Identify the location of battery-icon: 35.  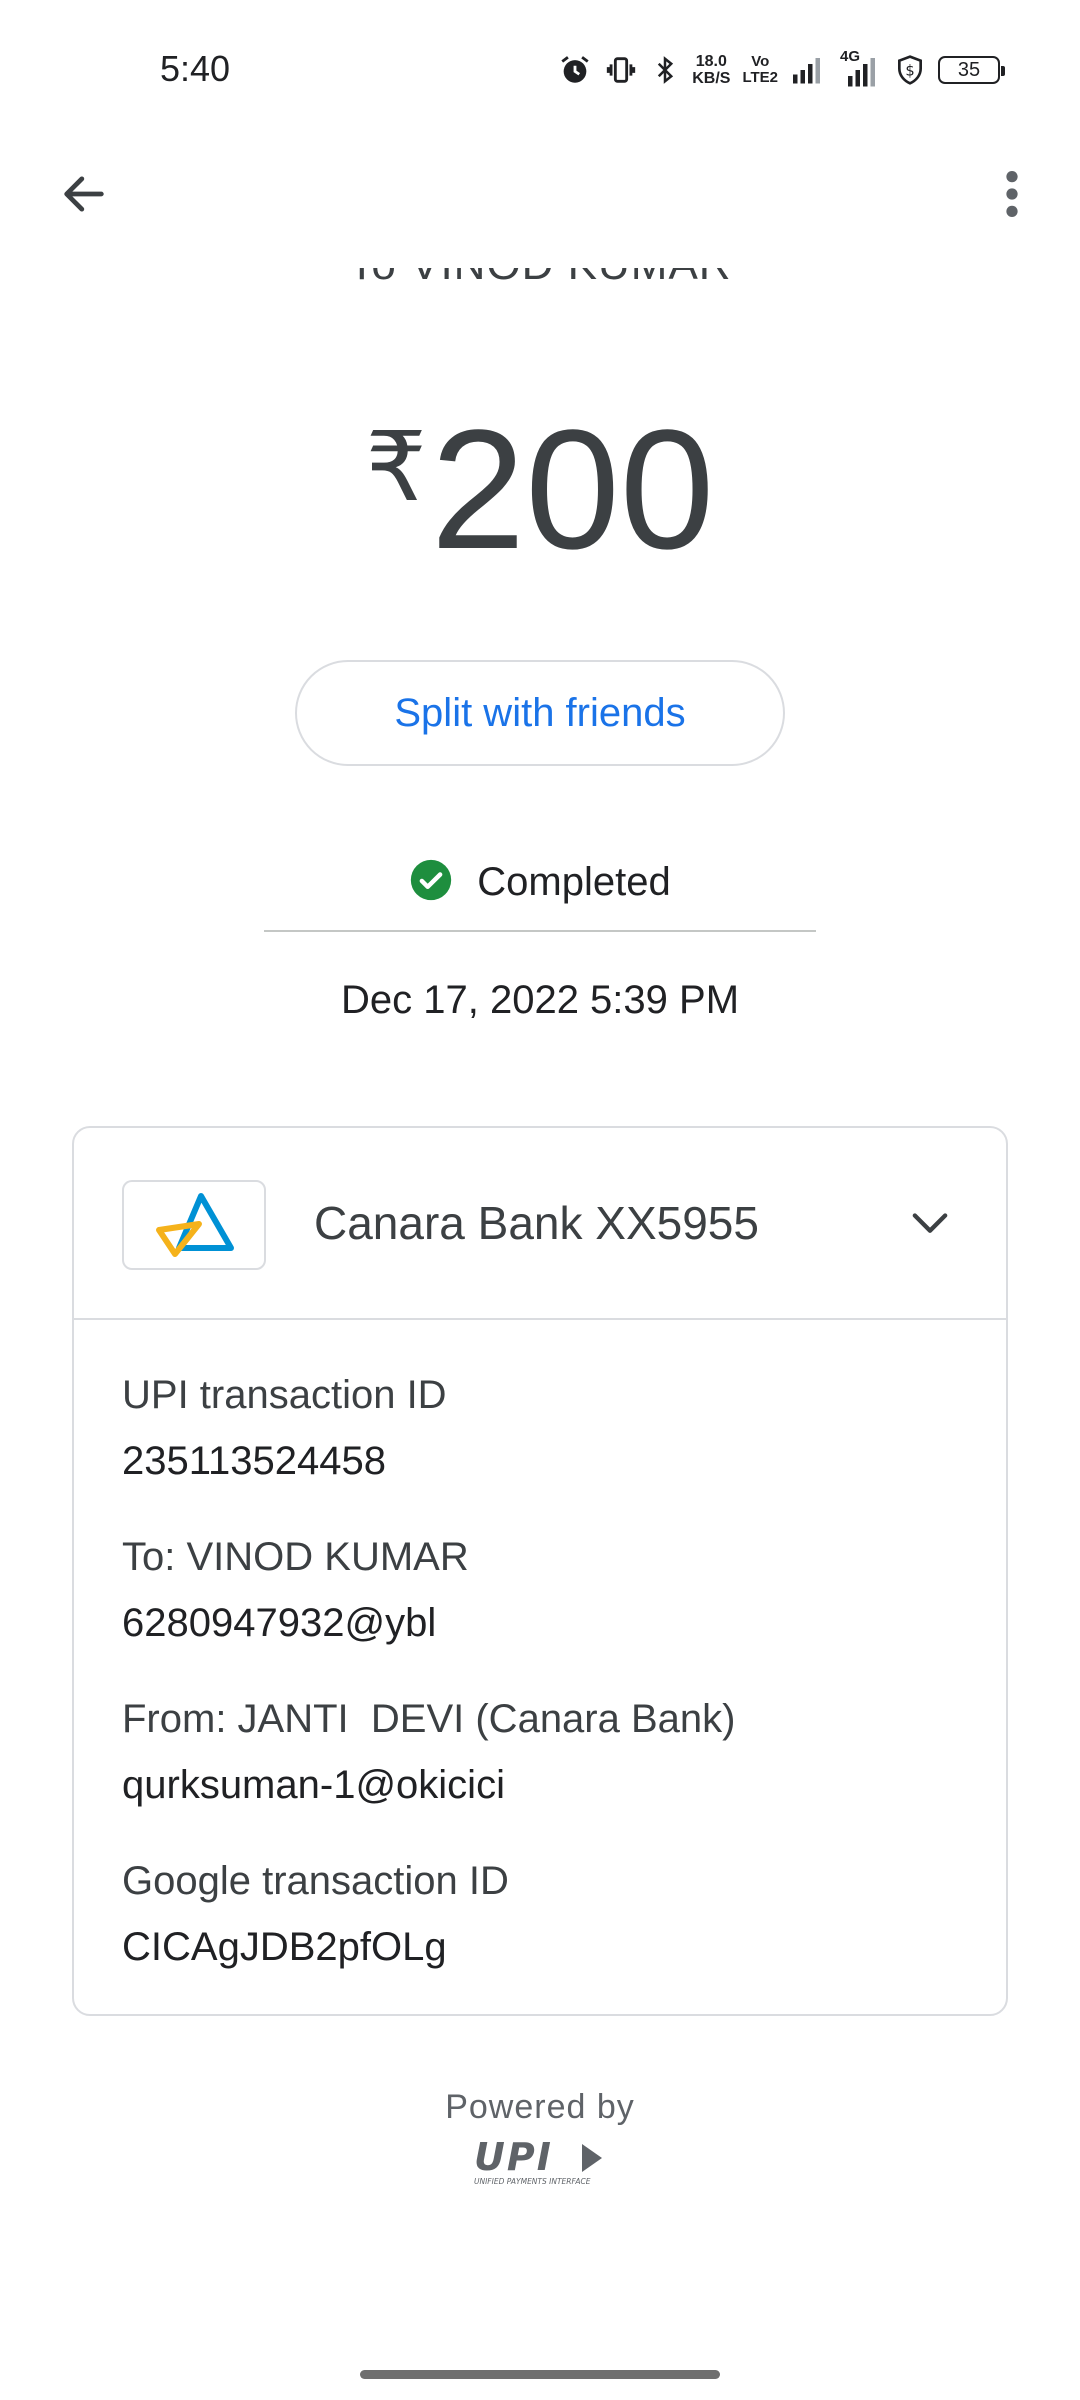
(971, 70).